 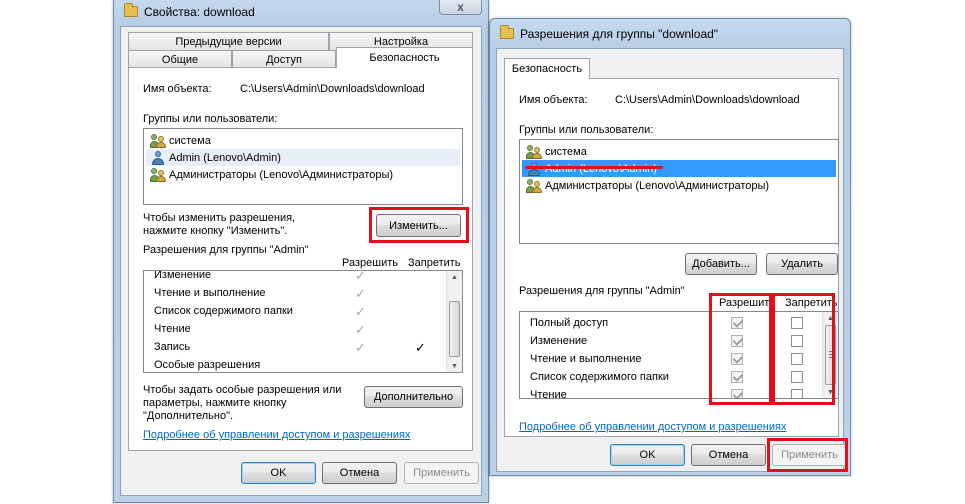 I want to click on permissions-scrollbar: ▲ ▼, so click(x=454, y=321).